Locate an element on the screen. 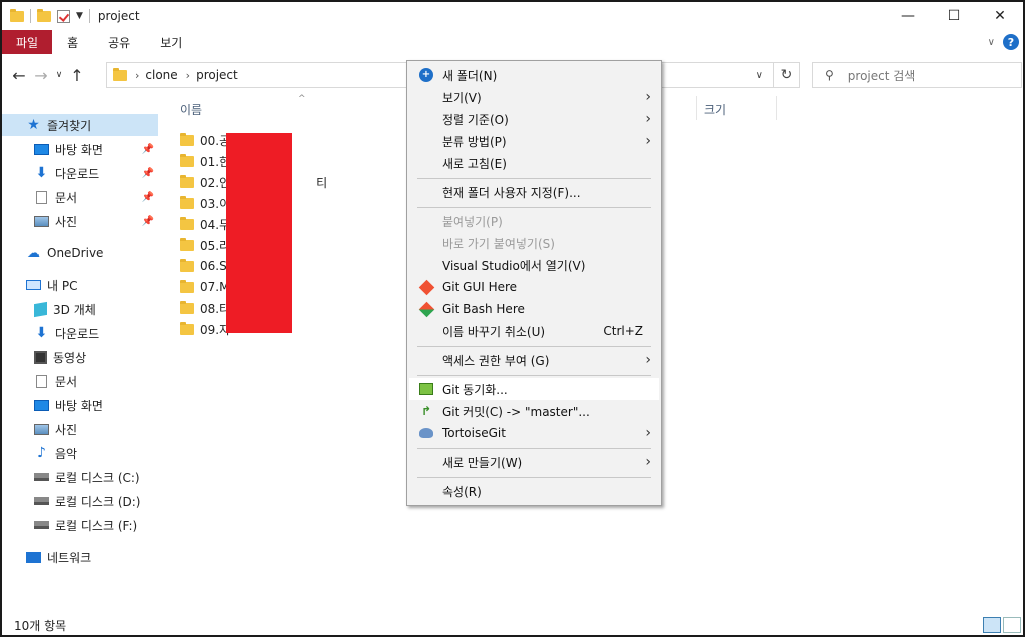 Image resolution: width=1025 pixels, height=637 pixels. list-item: 05.라 is located at coordinates (205, 245).